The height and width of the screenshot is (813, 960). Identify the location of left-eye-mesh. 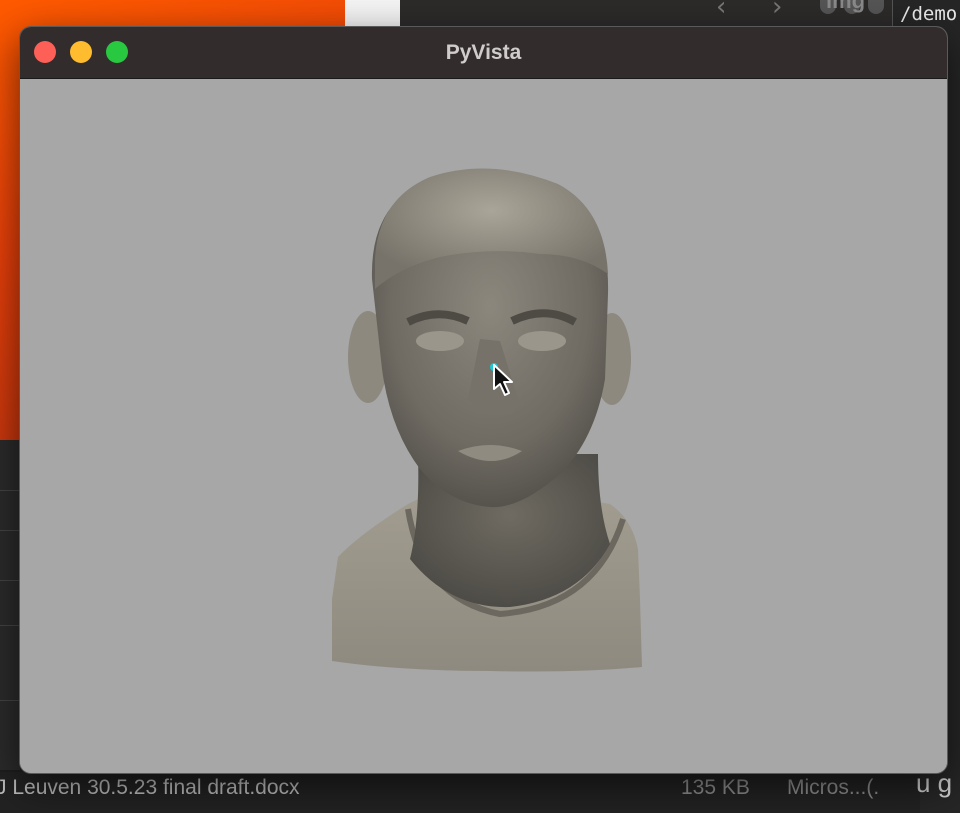
(440, 341).